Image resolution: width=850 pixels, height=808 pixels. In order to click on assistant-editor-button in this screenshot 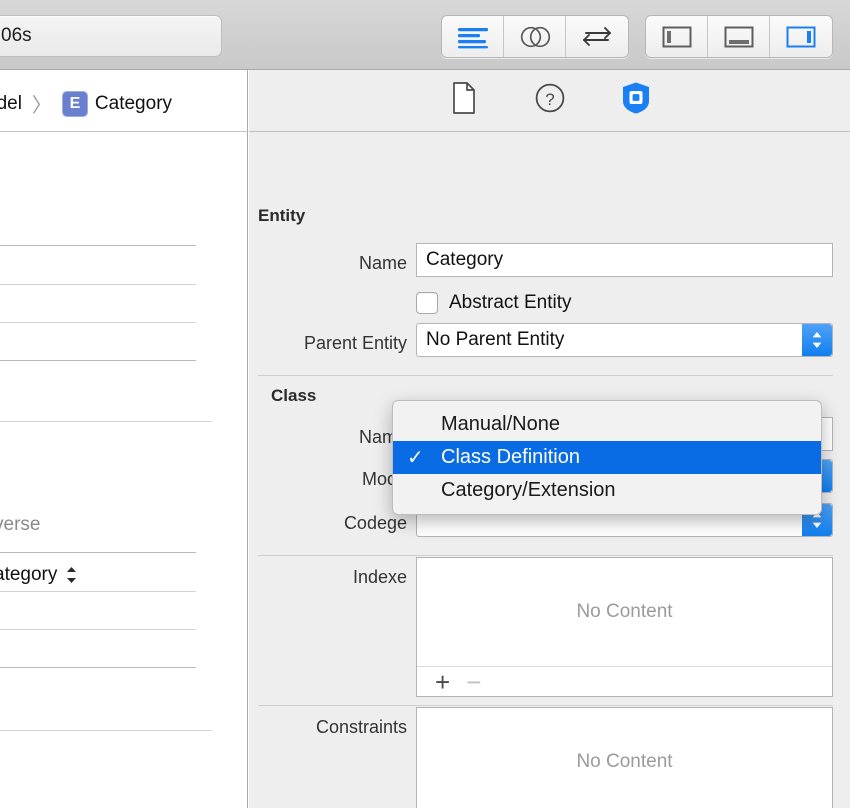, I will do `click(535, 36)`.